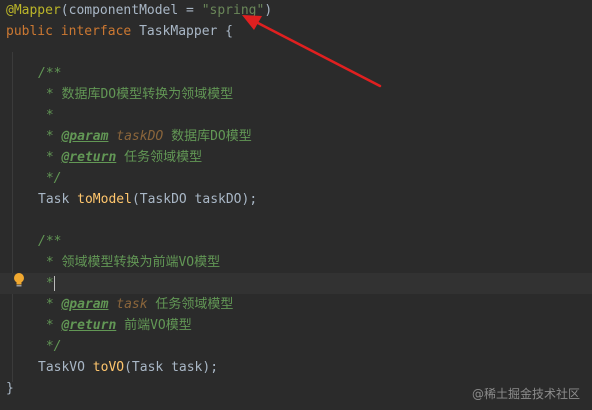 The width and height of the screenshot is (592, 410). What do you see at coordinates (171, 367) in the screenshot?
I see `method-args: (Task task);` at bounding box center [171, 367].